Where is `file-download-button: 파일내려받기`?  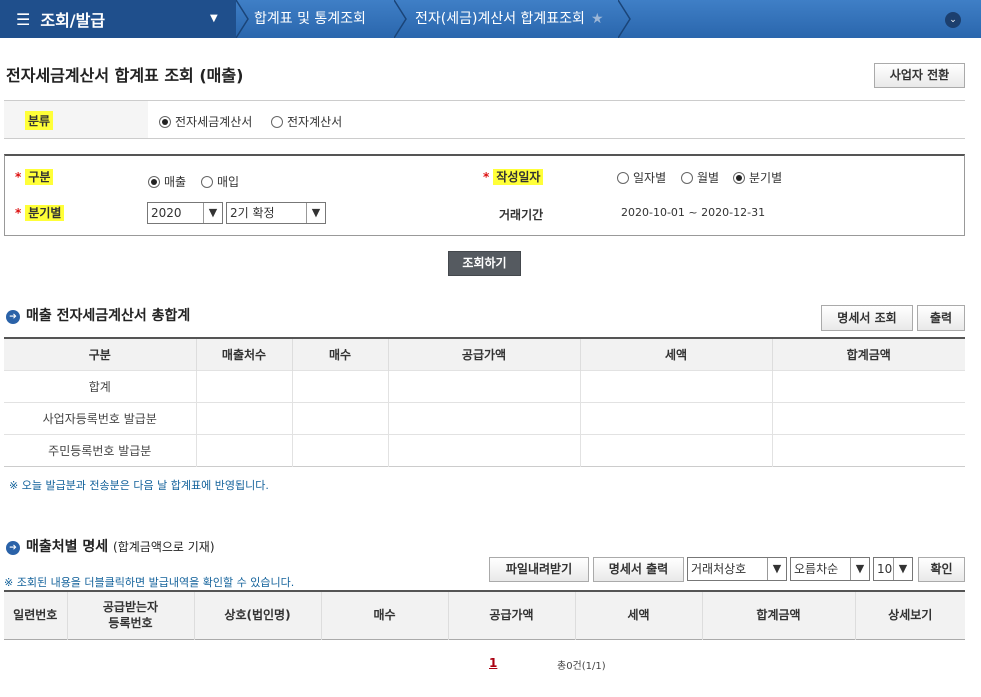
file-download-button: 파일내려받기 is located at coordinates (539, 569).